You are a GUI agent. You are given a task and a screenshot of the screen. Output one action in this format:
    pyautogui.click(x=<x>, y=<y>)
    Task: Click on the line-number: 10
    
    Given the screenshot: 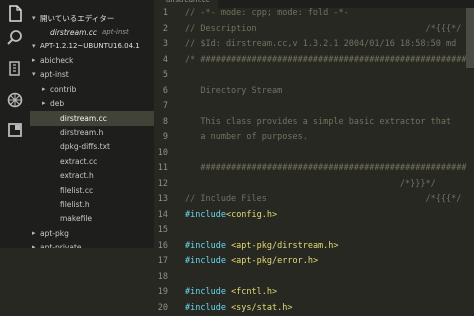 What is the action you would take?
    pyautogui.click(x=161, y=154)
    